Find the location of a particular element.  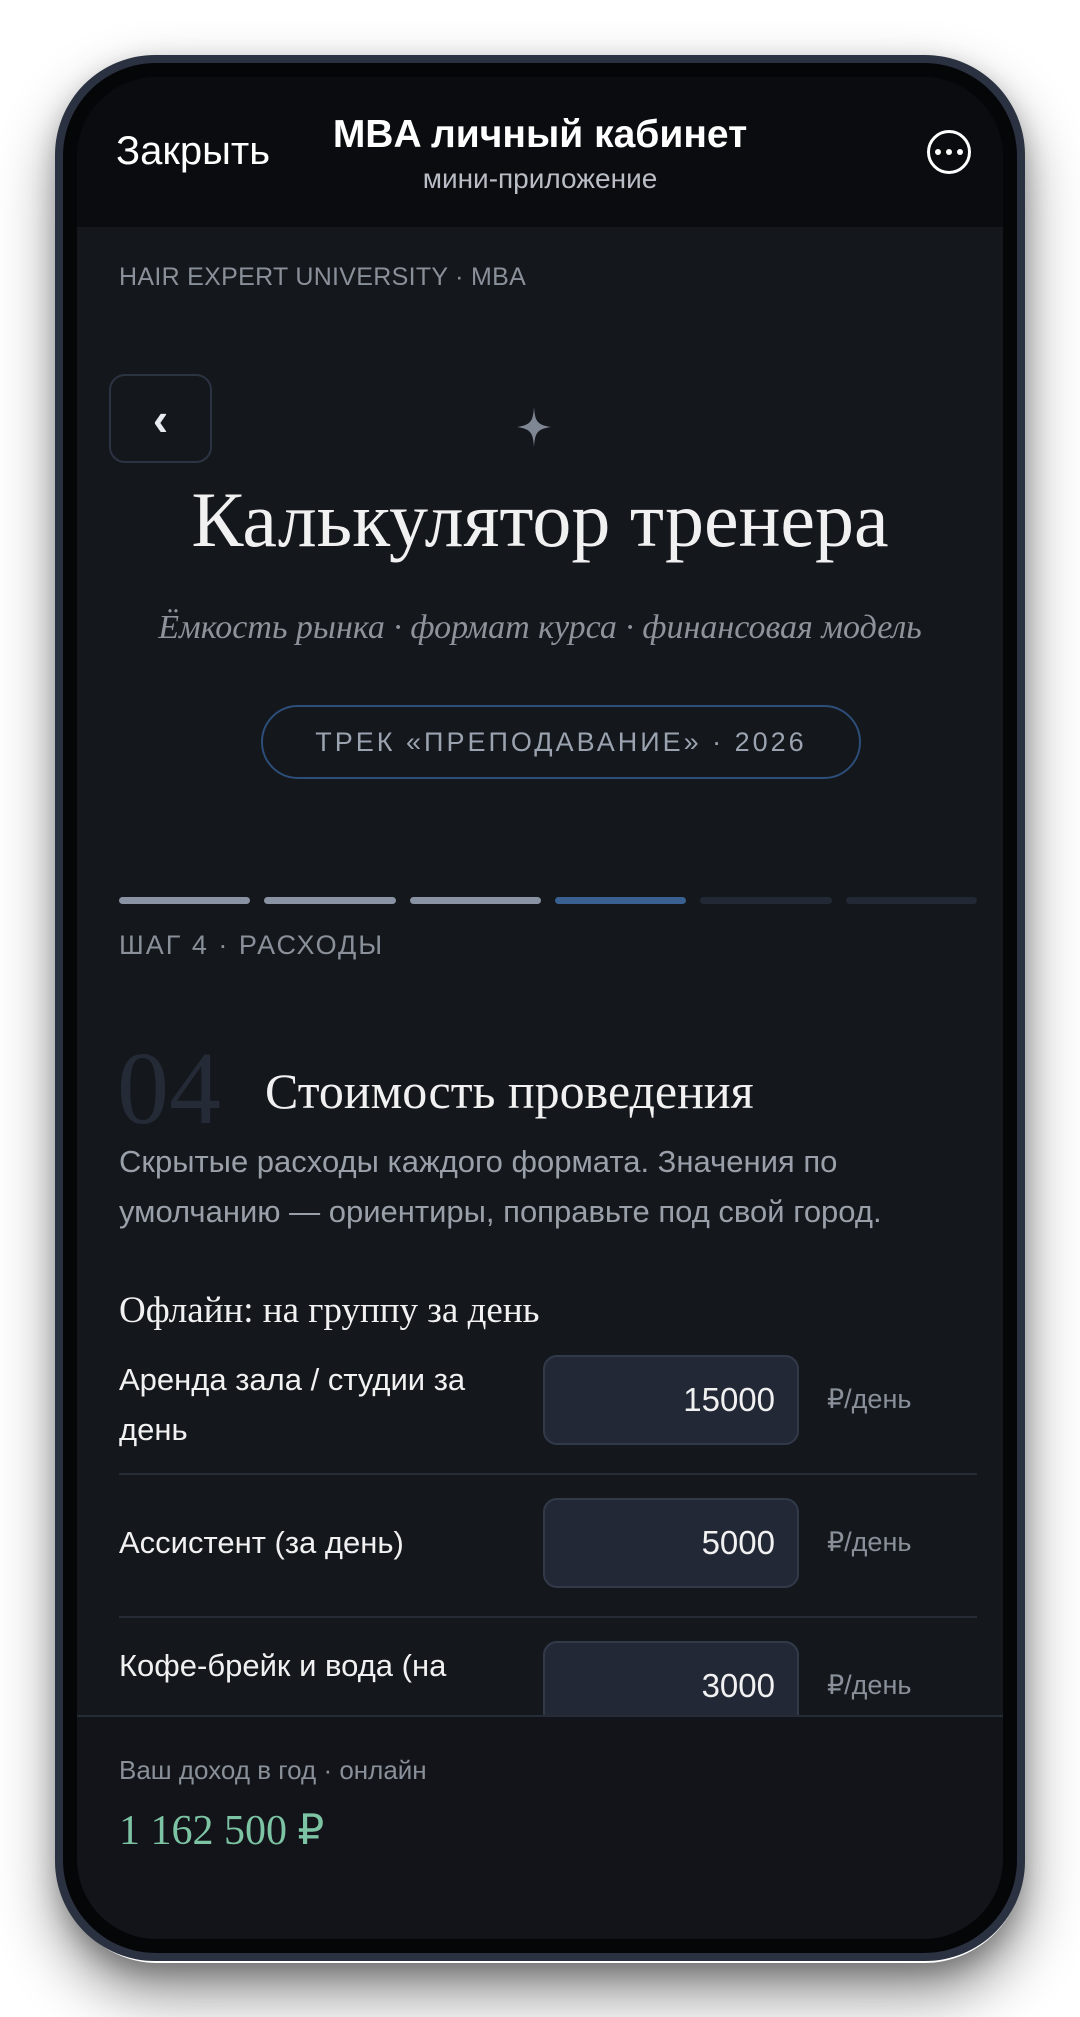

section-title: Стоимость проведения is located at coordinates (509, 1091).